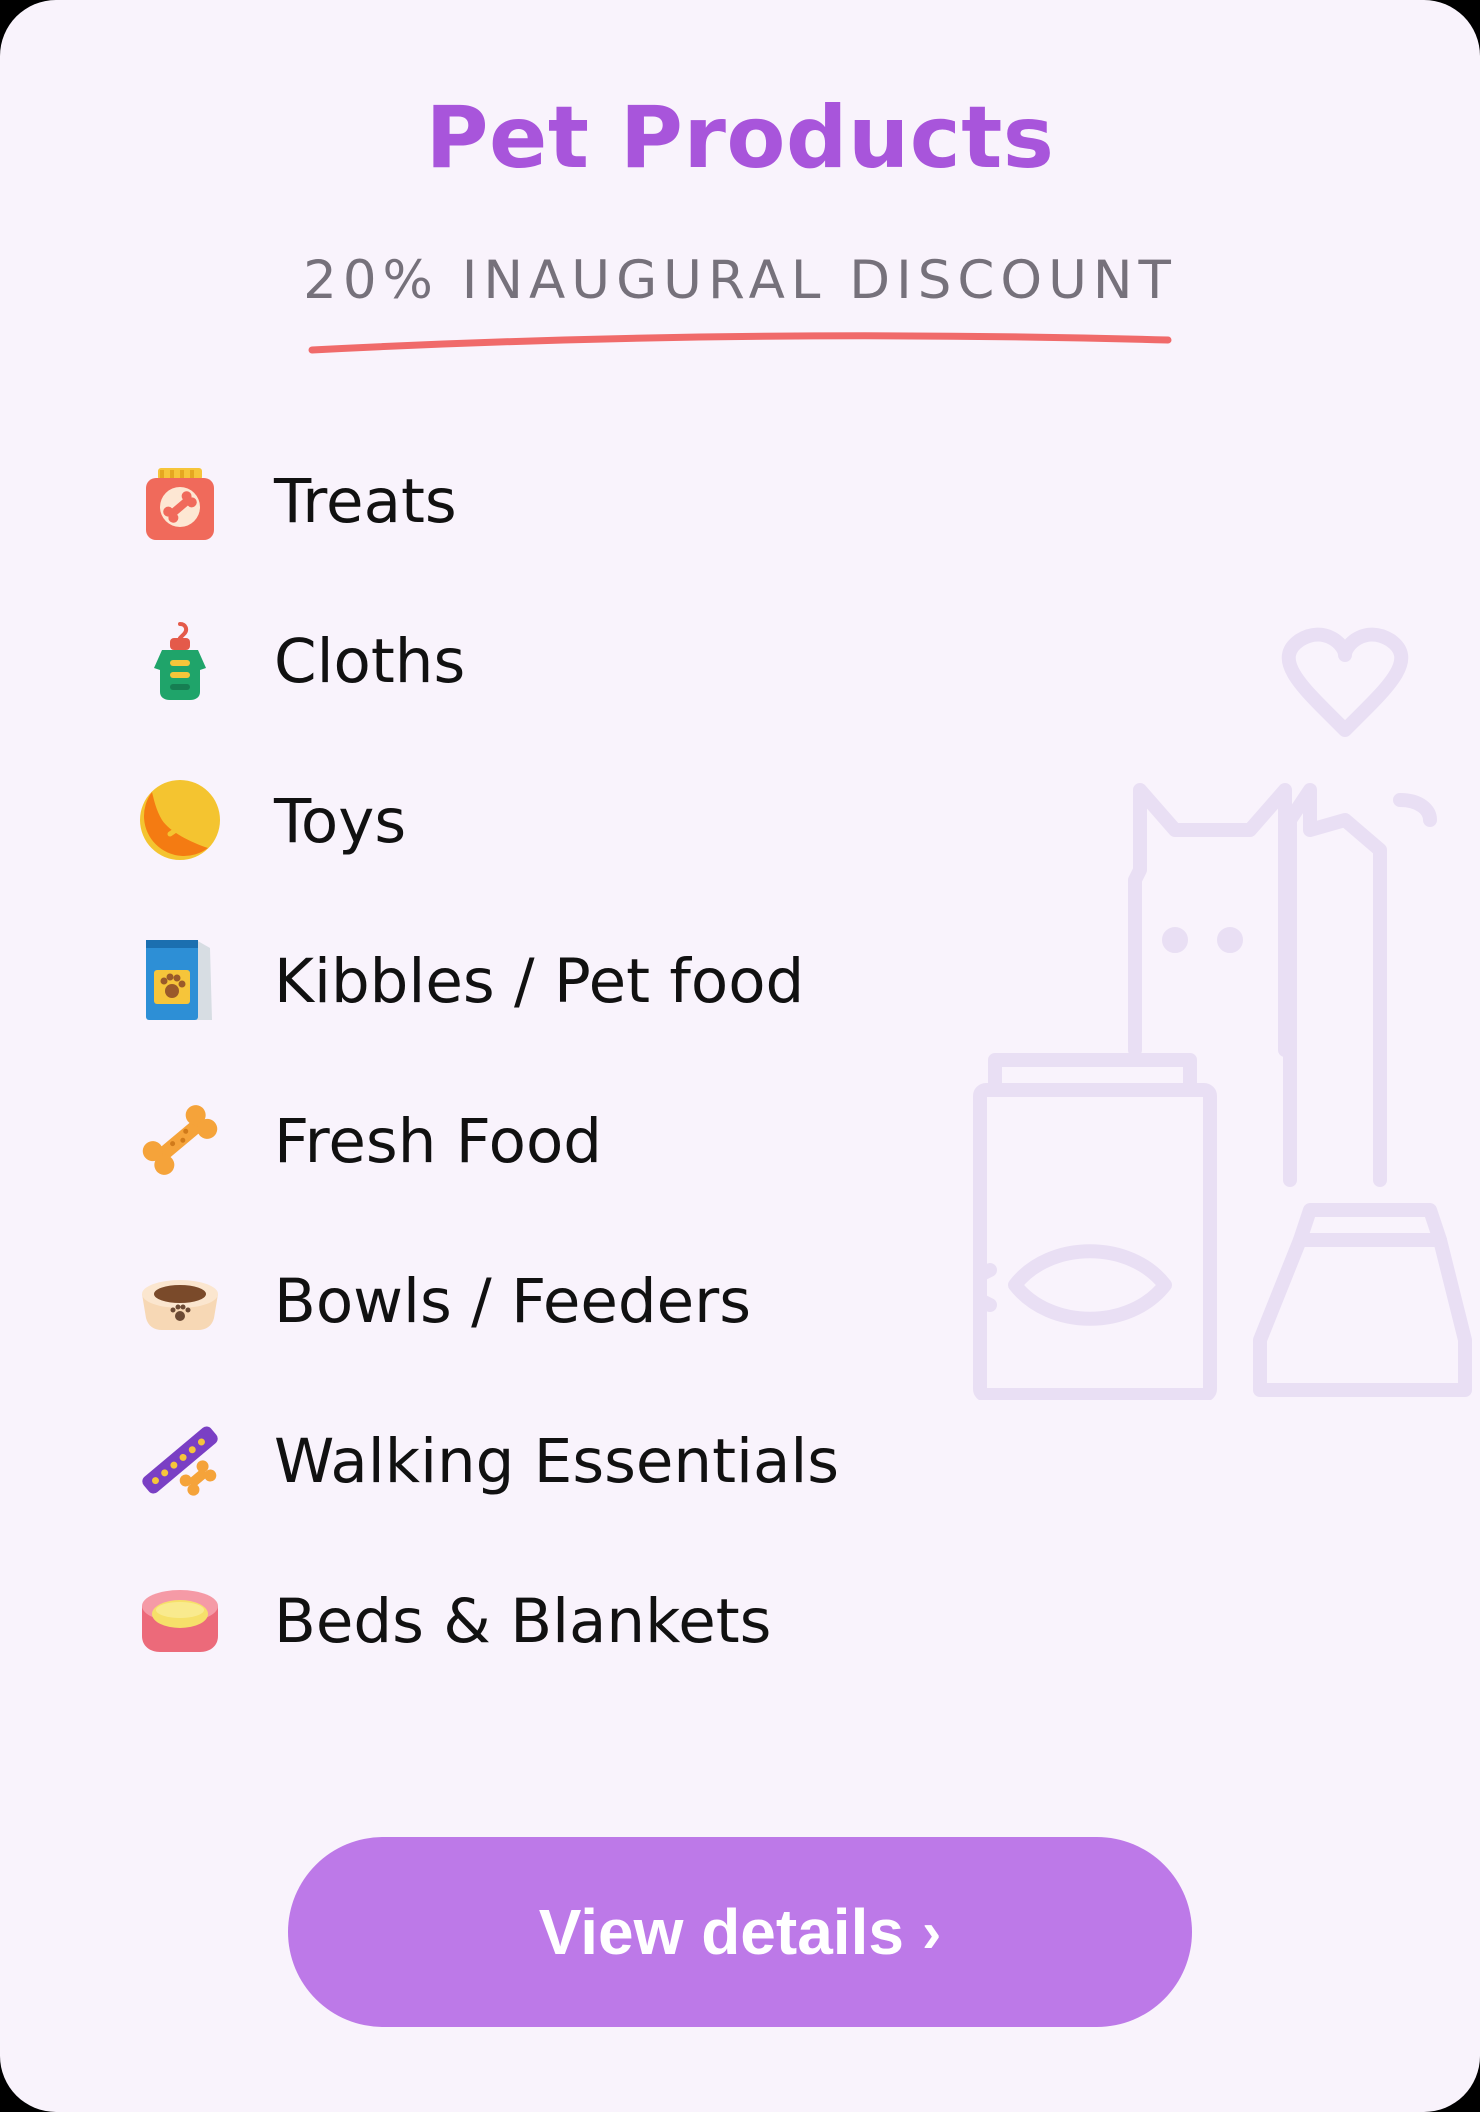 This screenshot has height=2112, width=1480. What do you see at coordinates (557, 1461) in the screenshot?
I see `list-item-label: Walking Essentials` at bounding box center [557, 1461].